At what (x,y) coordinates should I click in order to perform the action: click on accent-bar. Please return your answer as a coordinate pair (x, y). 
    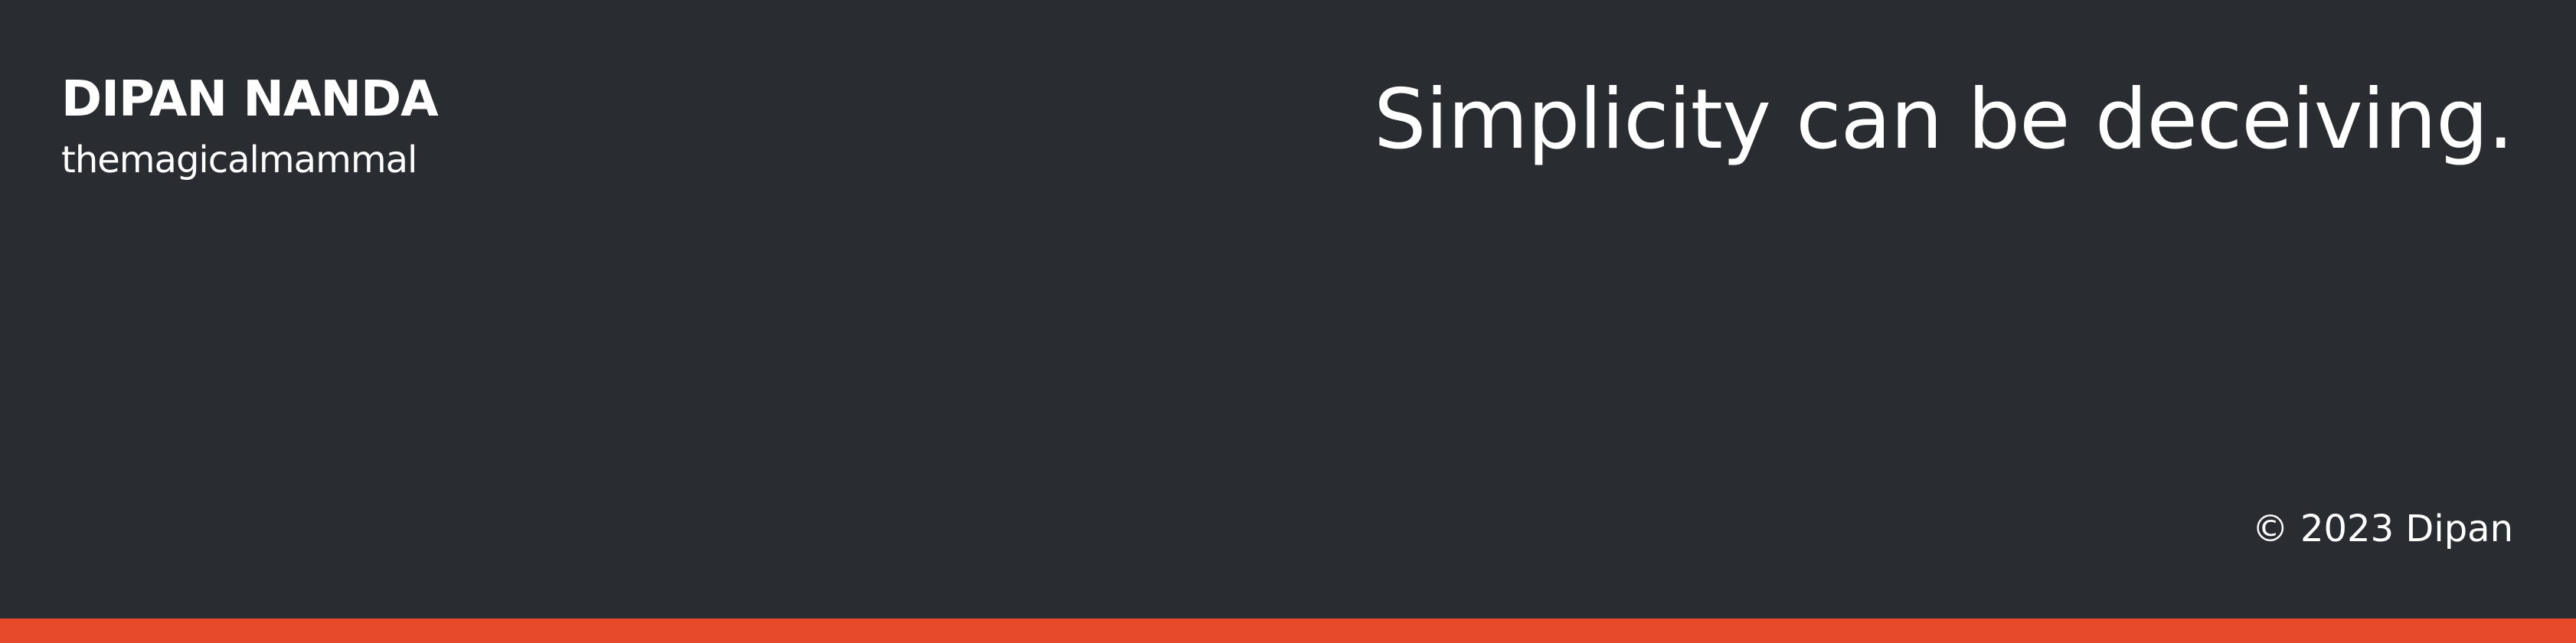
    Looking at the image, I should click on (1288, 631).